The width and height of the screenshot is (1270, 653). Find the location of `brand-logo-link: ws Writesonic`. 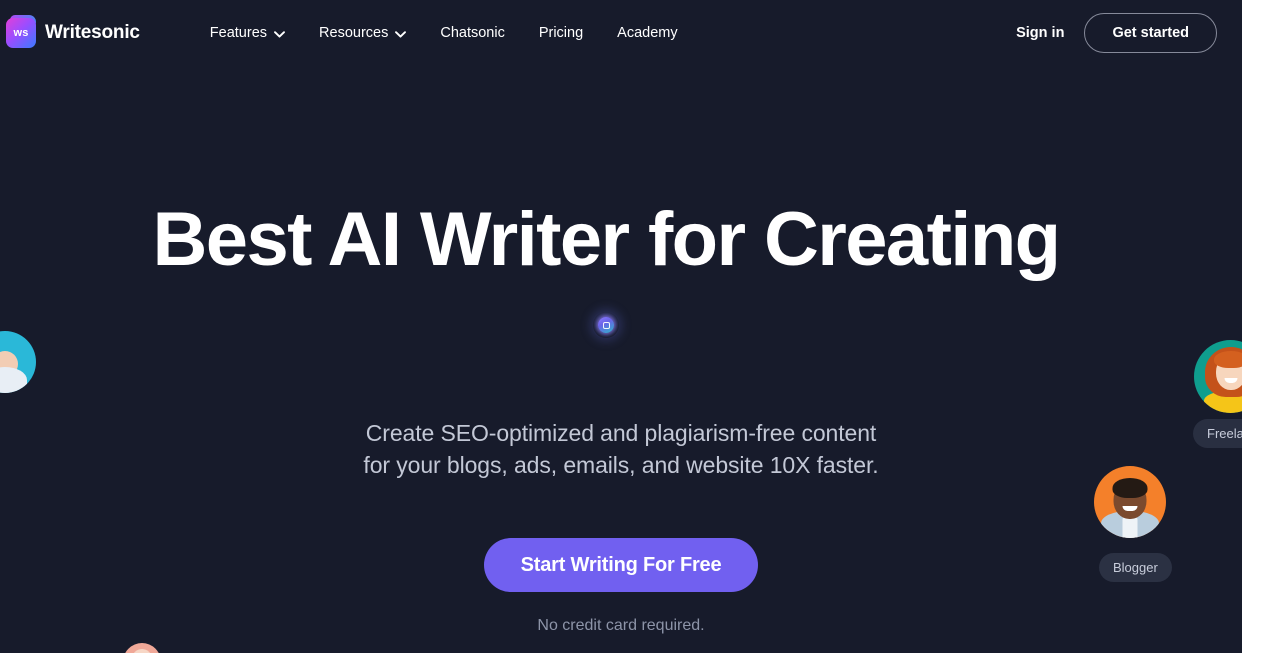

brand-logo-link: ws Writesonic is located at coordinates (73, 31).